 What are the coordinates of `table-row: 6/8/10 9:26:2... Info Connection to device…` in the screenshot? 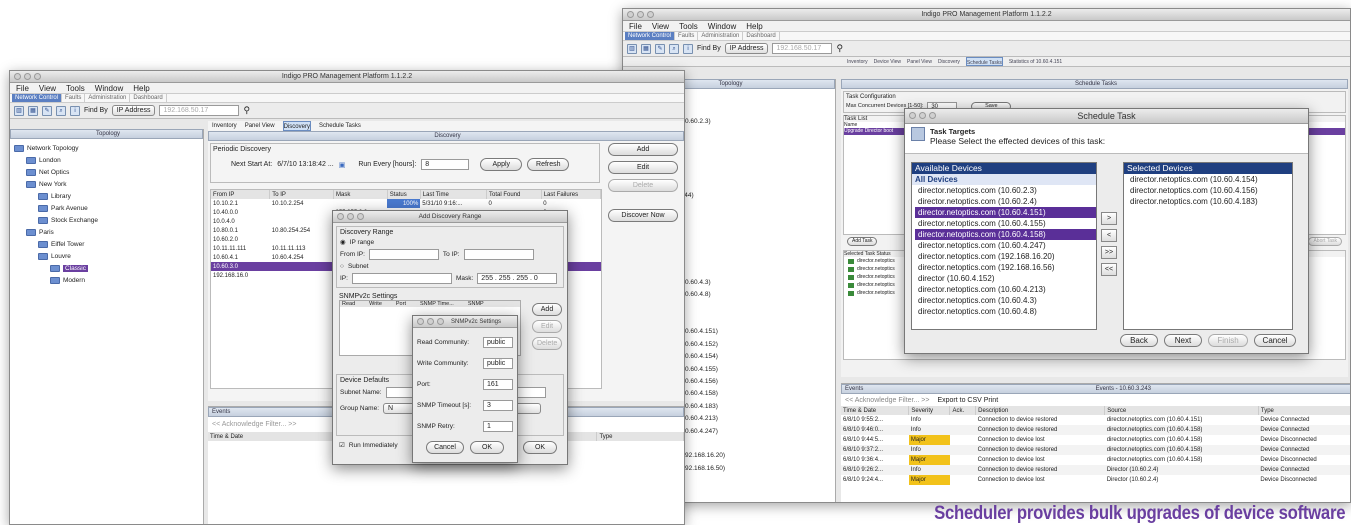 It's located at (1095, 470).